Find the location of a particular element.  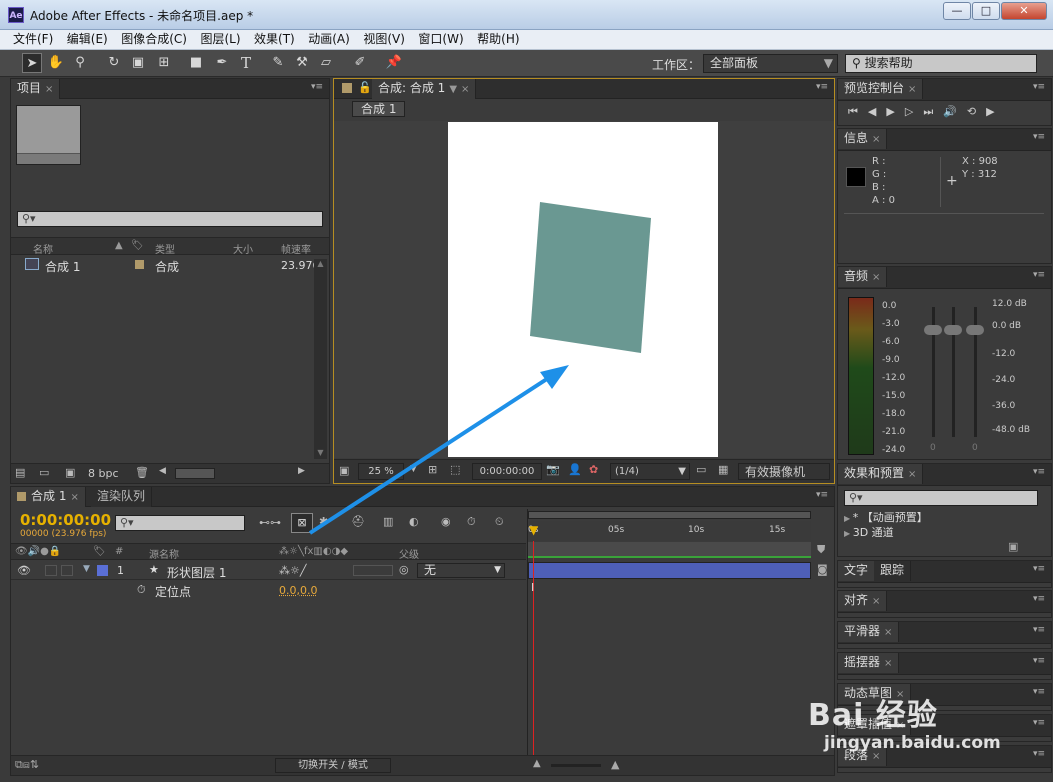

arrow-head is located at coordinates (554, 377).